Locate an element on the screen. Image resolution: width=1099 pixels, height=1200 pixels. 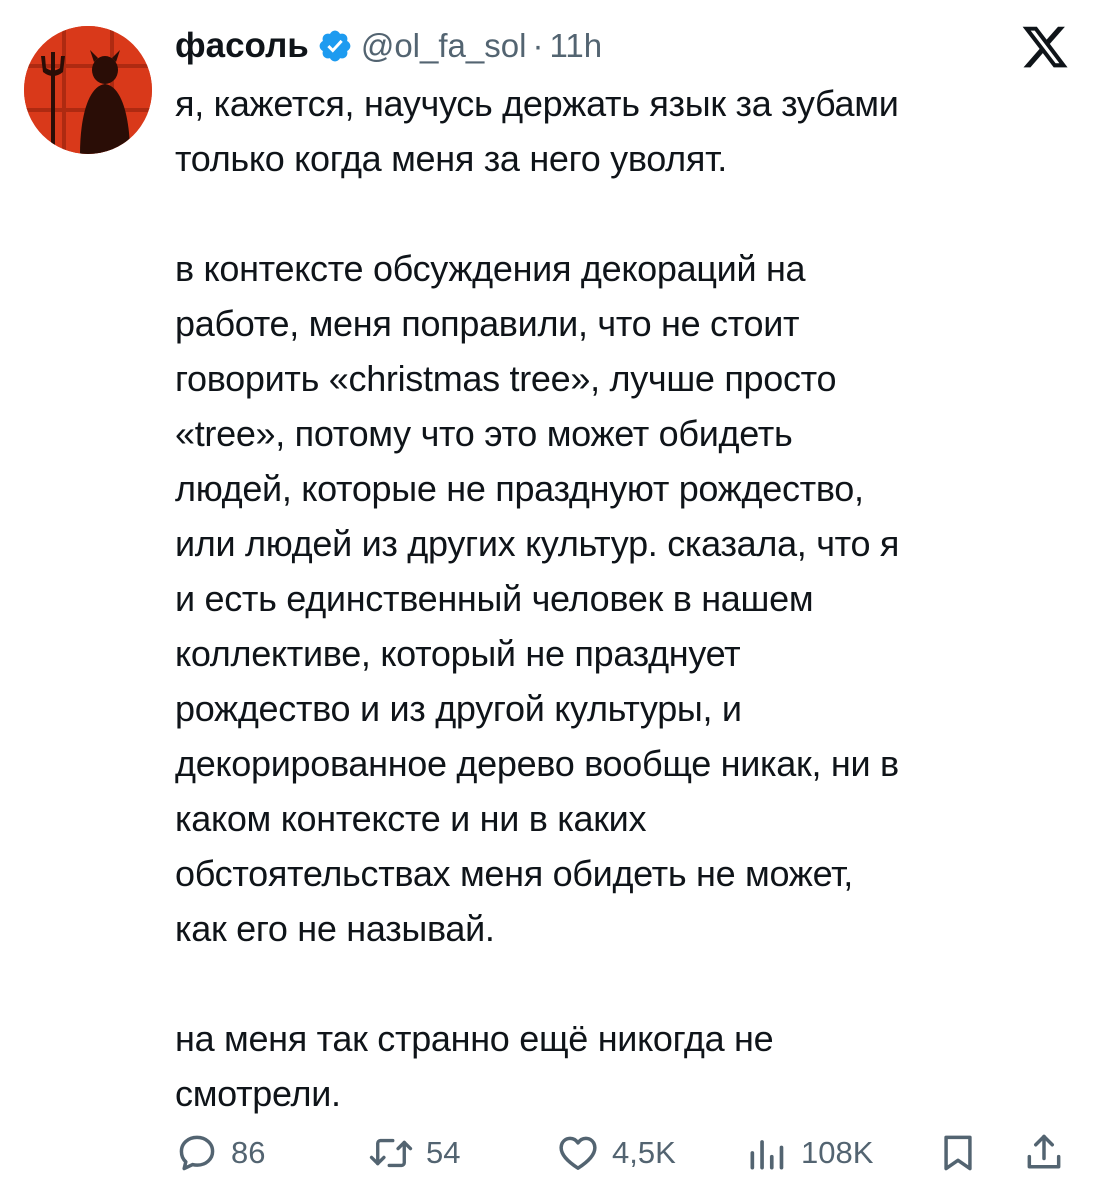
heart-icon is located at coordinates (578, 1153).